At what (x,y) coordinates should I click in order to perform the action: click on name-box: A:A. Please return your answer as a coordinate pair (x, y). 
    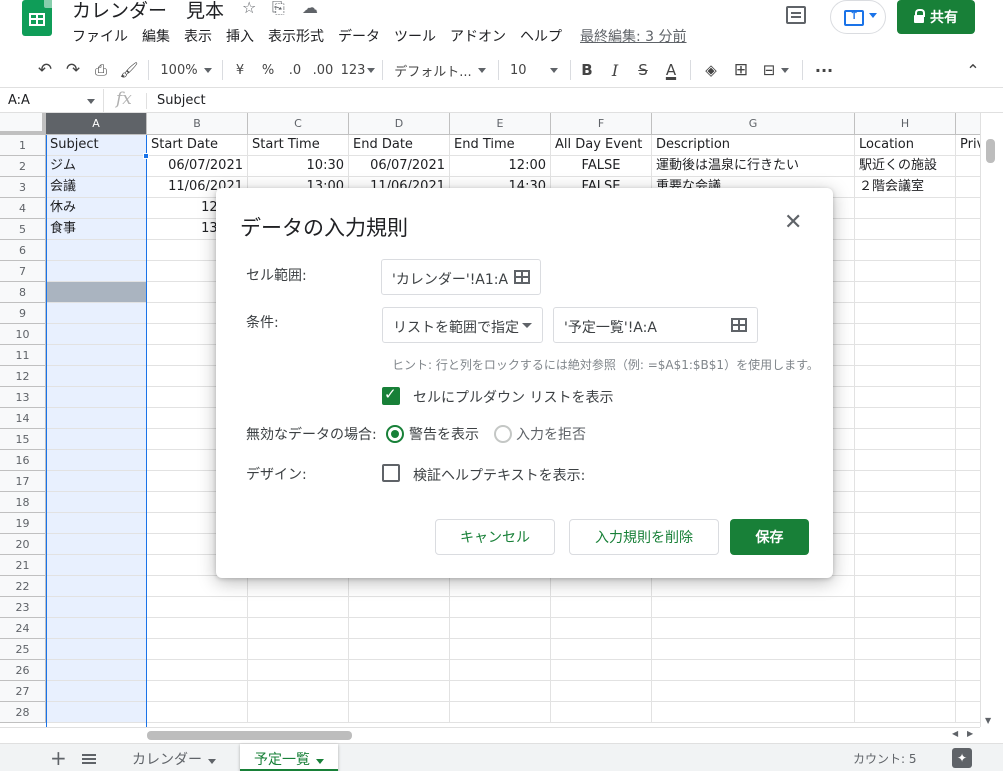
    Looking at the image, I should click on (52, 101).